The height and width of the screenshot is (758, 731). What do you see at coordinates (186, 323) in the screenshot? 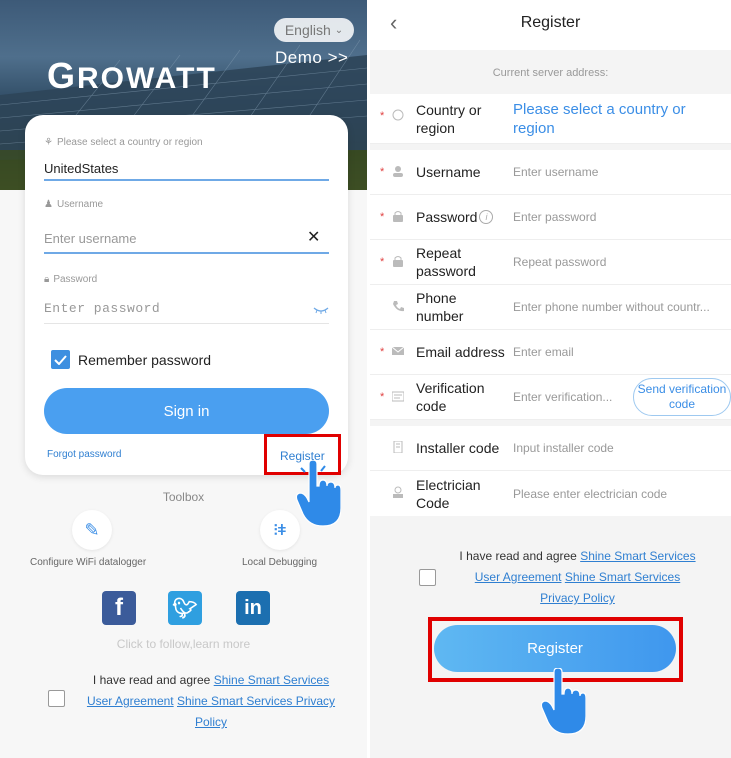
I see `password-underline` at bounding box center [186, 323].